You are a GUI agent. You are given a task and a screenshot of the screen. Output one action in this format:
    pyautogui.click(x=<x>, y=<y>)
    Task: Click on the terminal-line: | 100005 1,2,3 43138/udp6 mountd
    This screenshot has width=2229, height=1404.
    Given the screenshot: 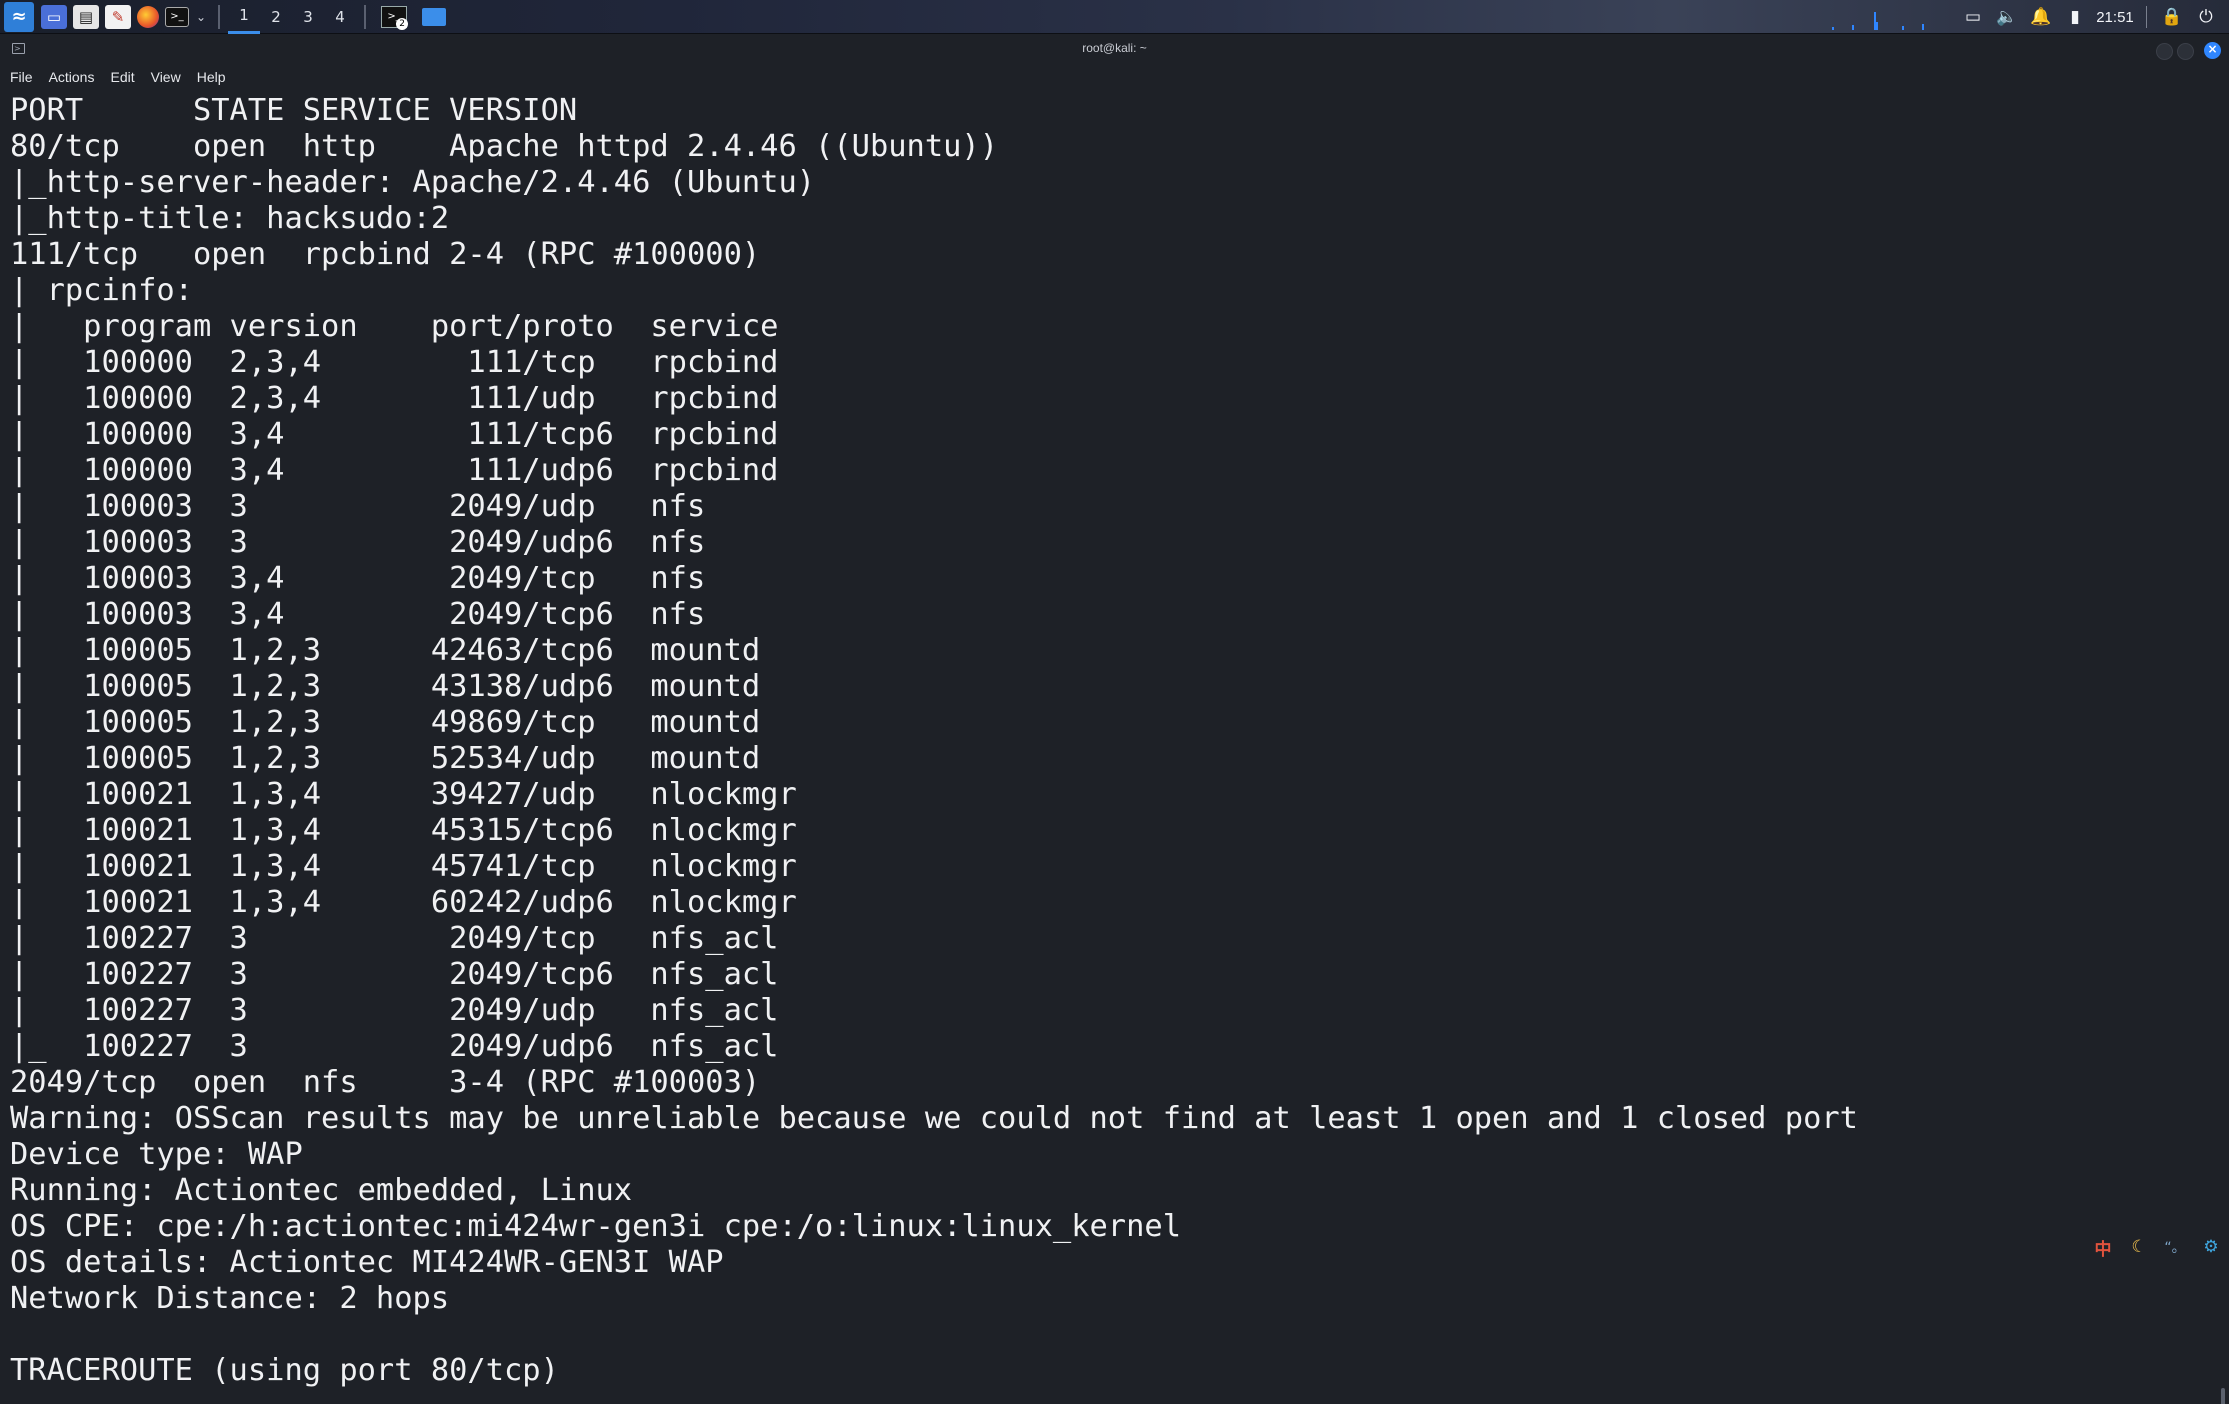 What is the action you would take?
    pyautogui.click(x=385, y=686)
    